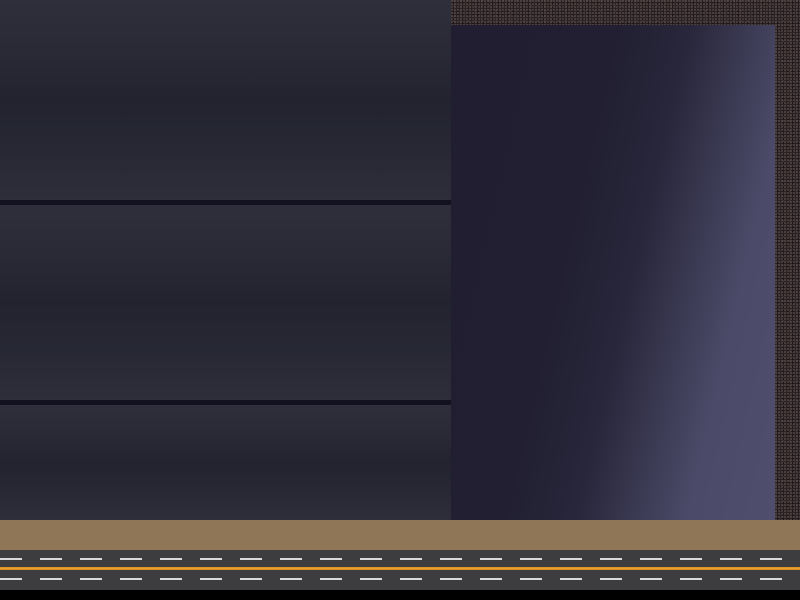 The height and width of the screenshot is (600, 800). I want to click on road-center-line, so click(400, 568).